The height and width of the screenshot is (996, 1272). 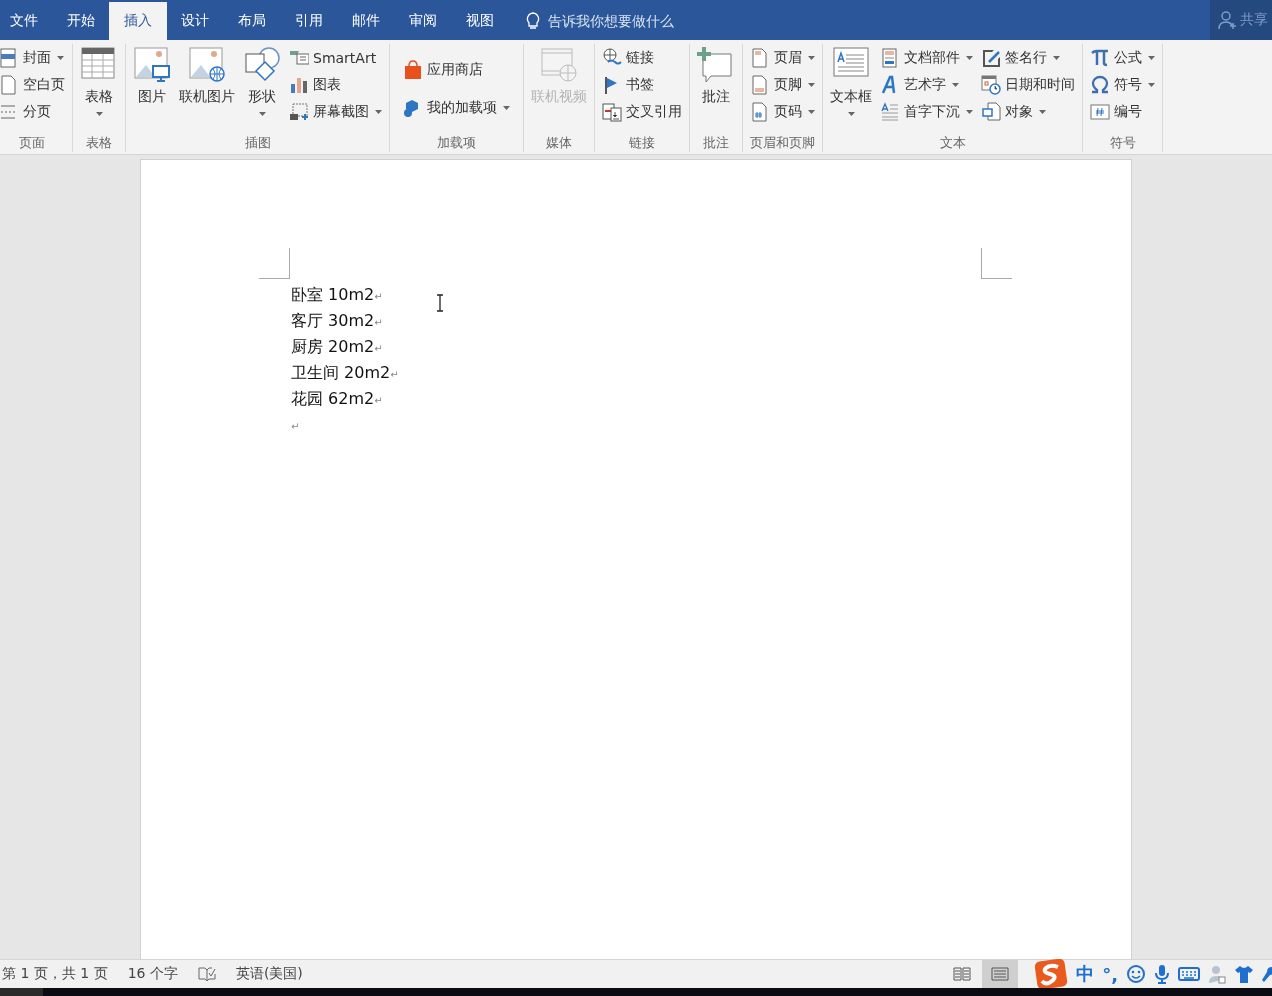 What do you see at coordinates (152, 65) in the screenshot?
I see `picture-icon` at bounding box center [152, 65].